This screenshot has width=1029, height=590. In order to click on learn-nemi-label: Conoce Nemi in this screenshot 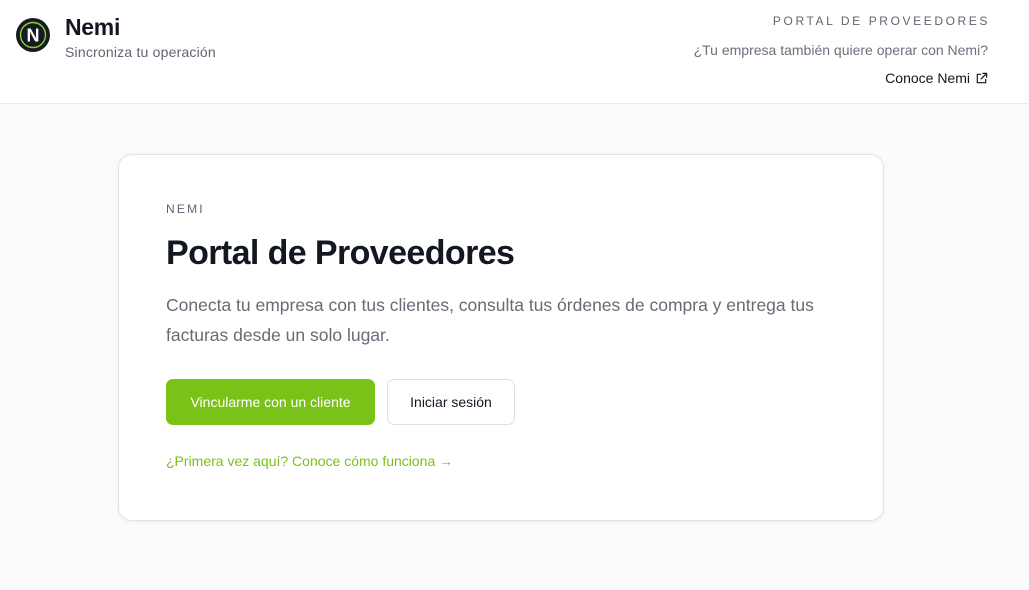, I will do `click(927, 78)`.